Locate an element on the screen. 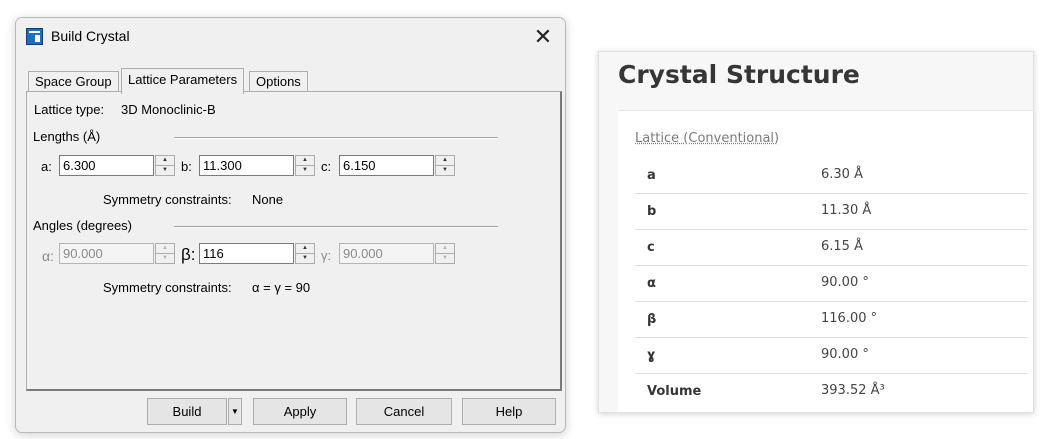  lattice-row-beta: β 116.00 ° is located at coordinates (831, 320).